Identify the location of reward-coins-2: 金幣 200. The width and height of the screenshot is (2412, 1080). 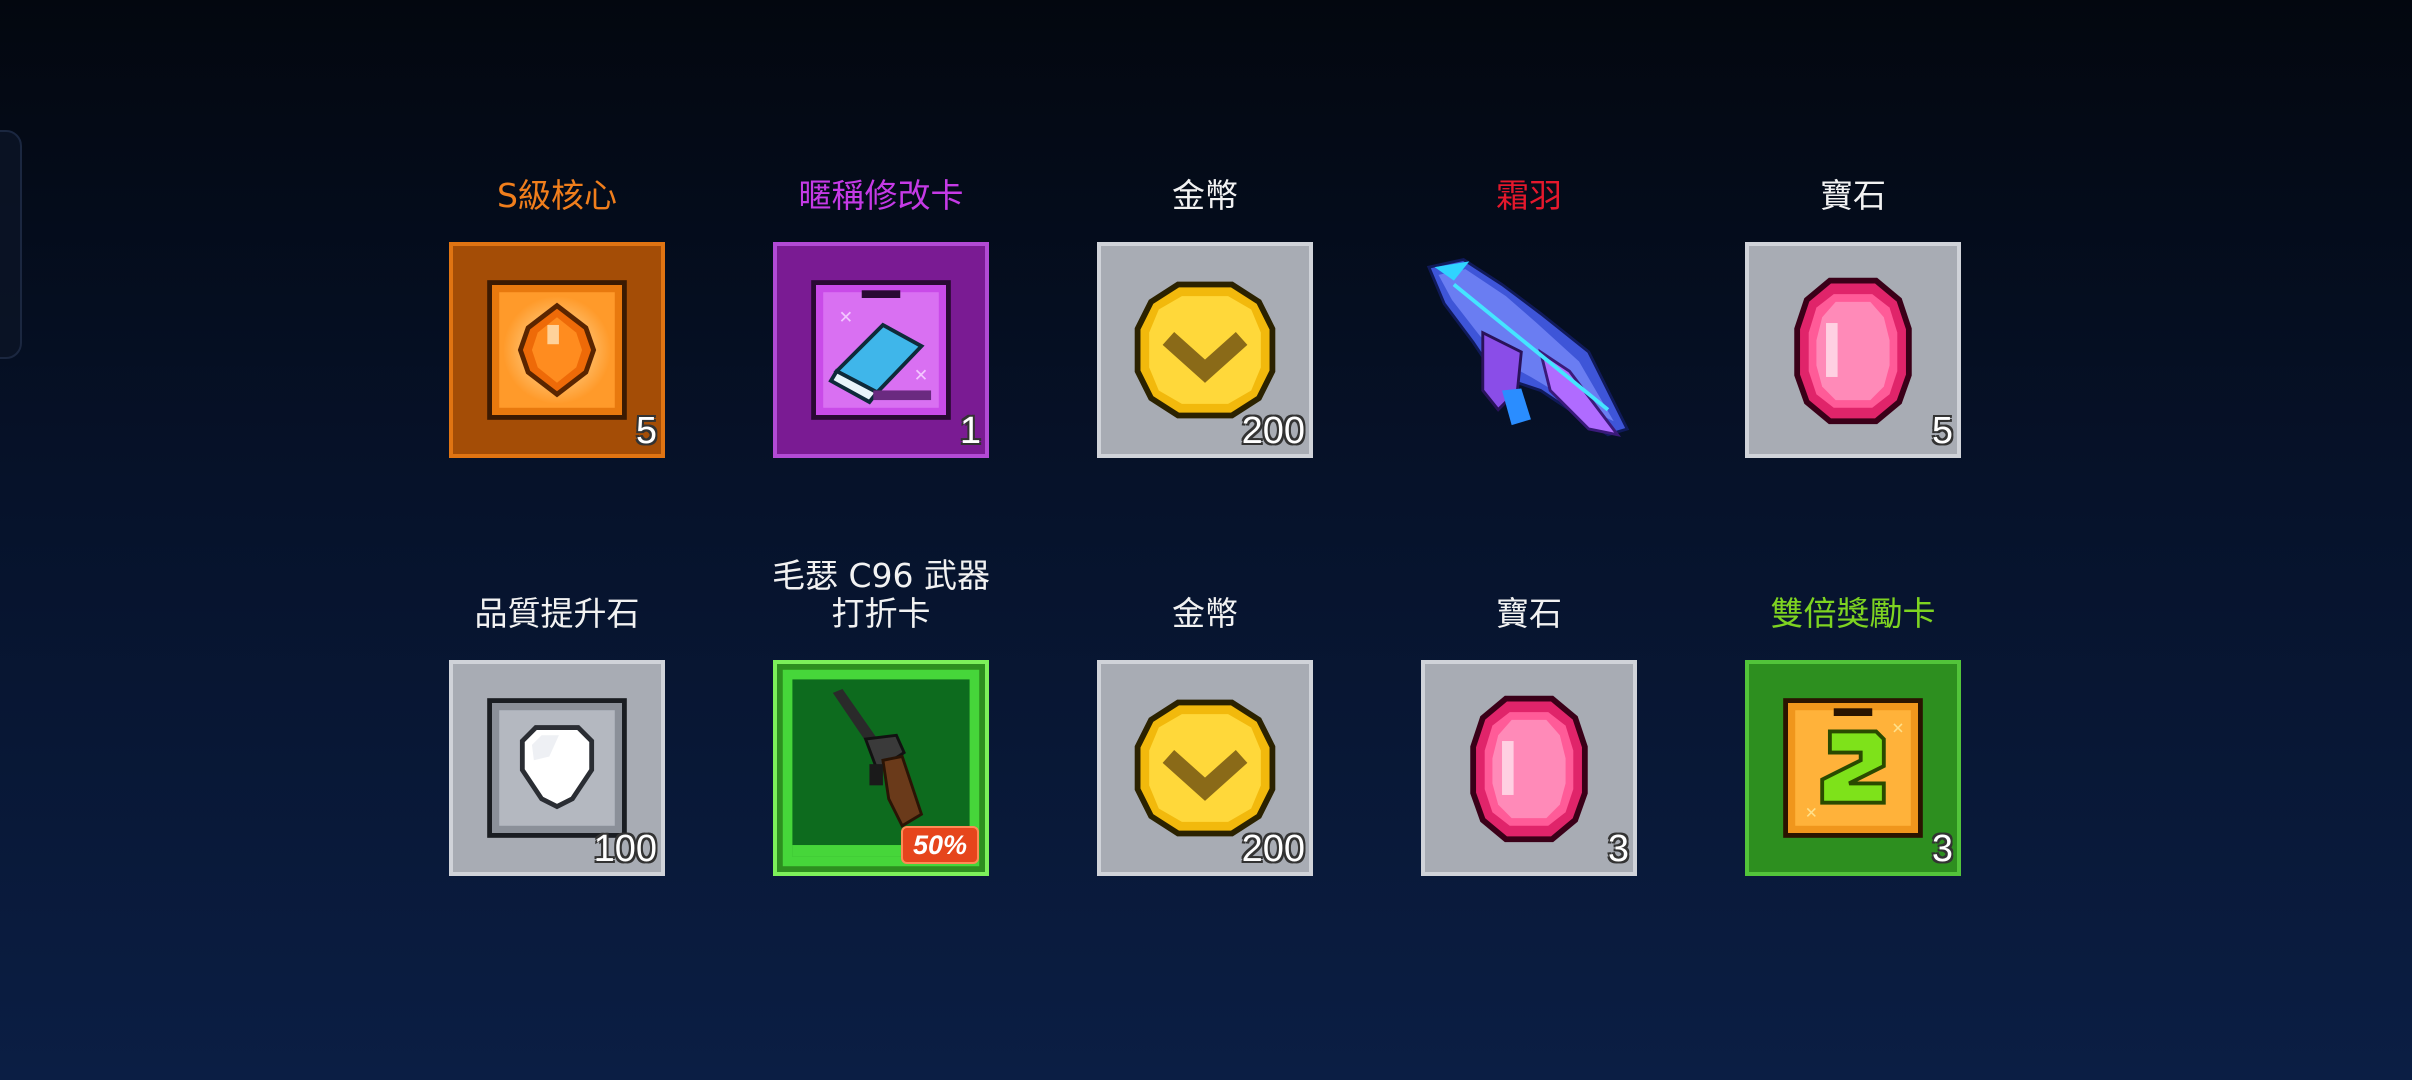
(1205, 745).